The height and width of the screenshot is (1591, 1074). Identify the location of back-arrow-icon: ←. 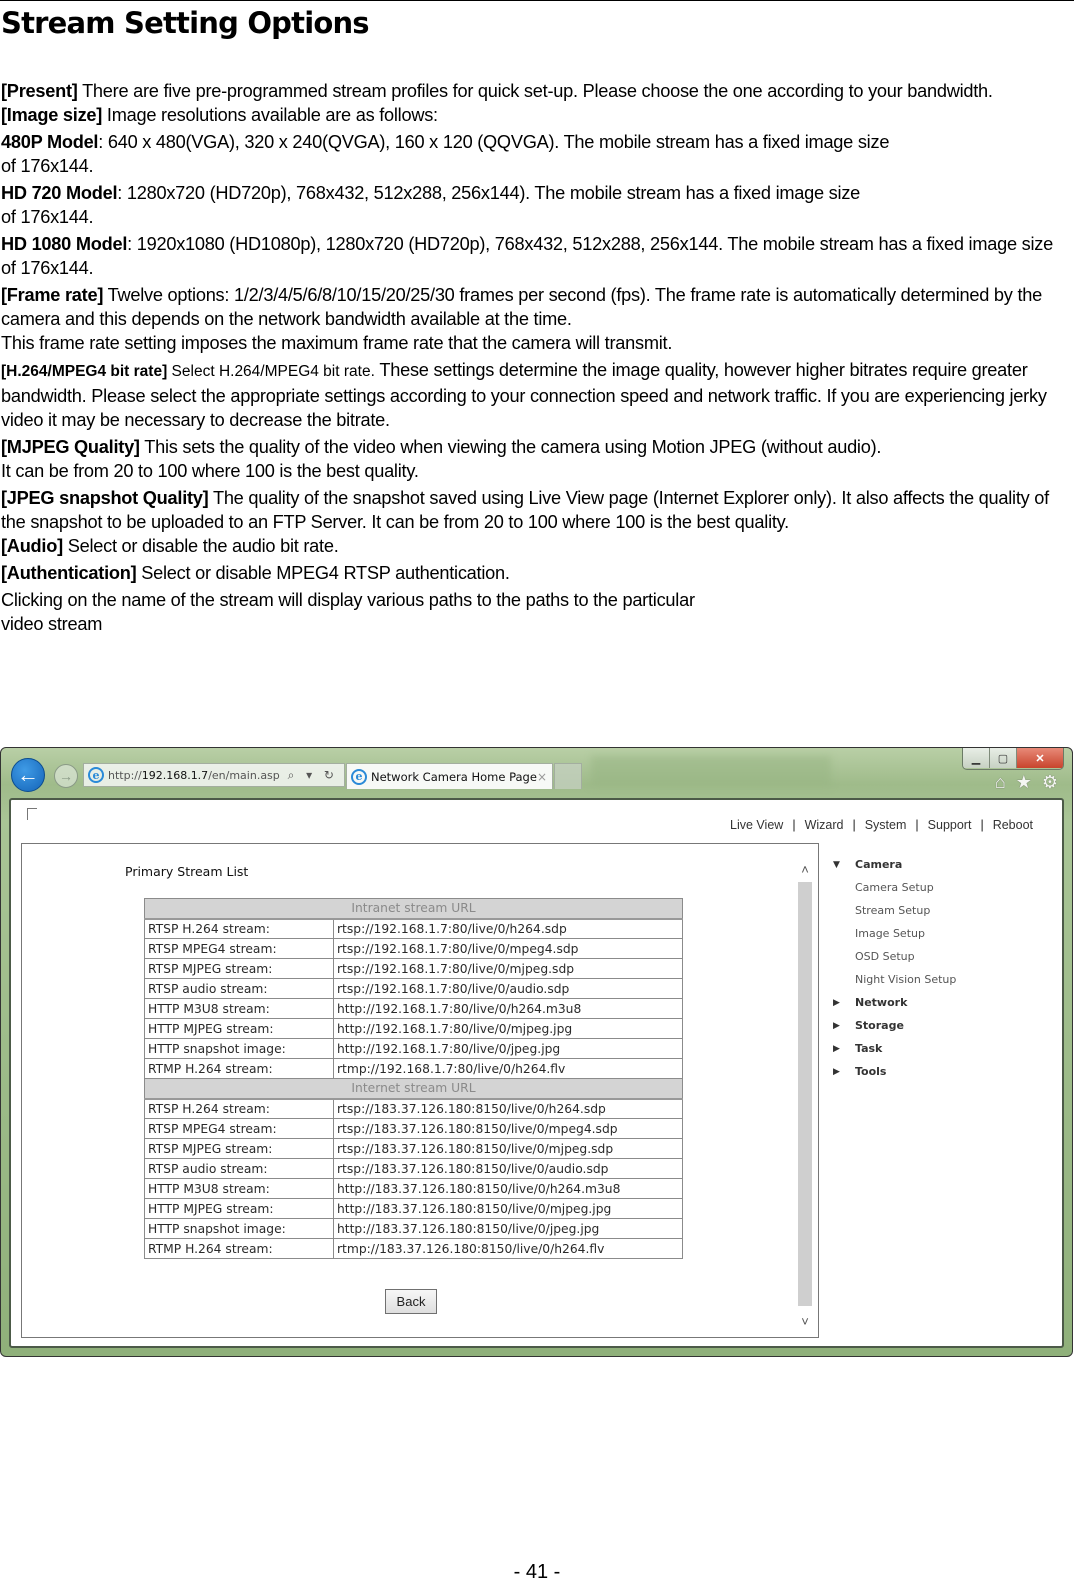
(28, 775).